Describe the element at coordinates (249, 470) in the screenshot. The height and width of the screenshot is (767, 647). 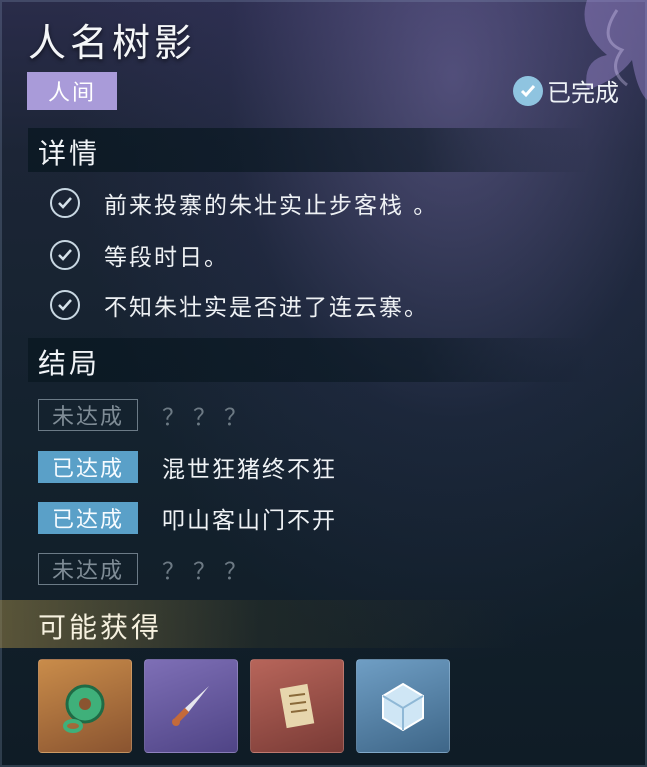
I see `ending-name: 混世狂猪终不狂` at that location.